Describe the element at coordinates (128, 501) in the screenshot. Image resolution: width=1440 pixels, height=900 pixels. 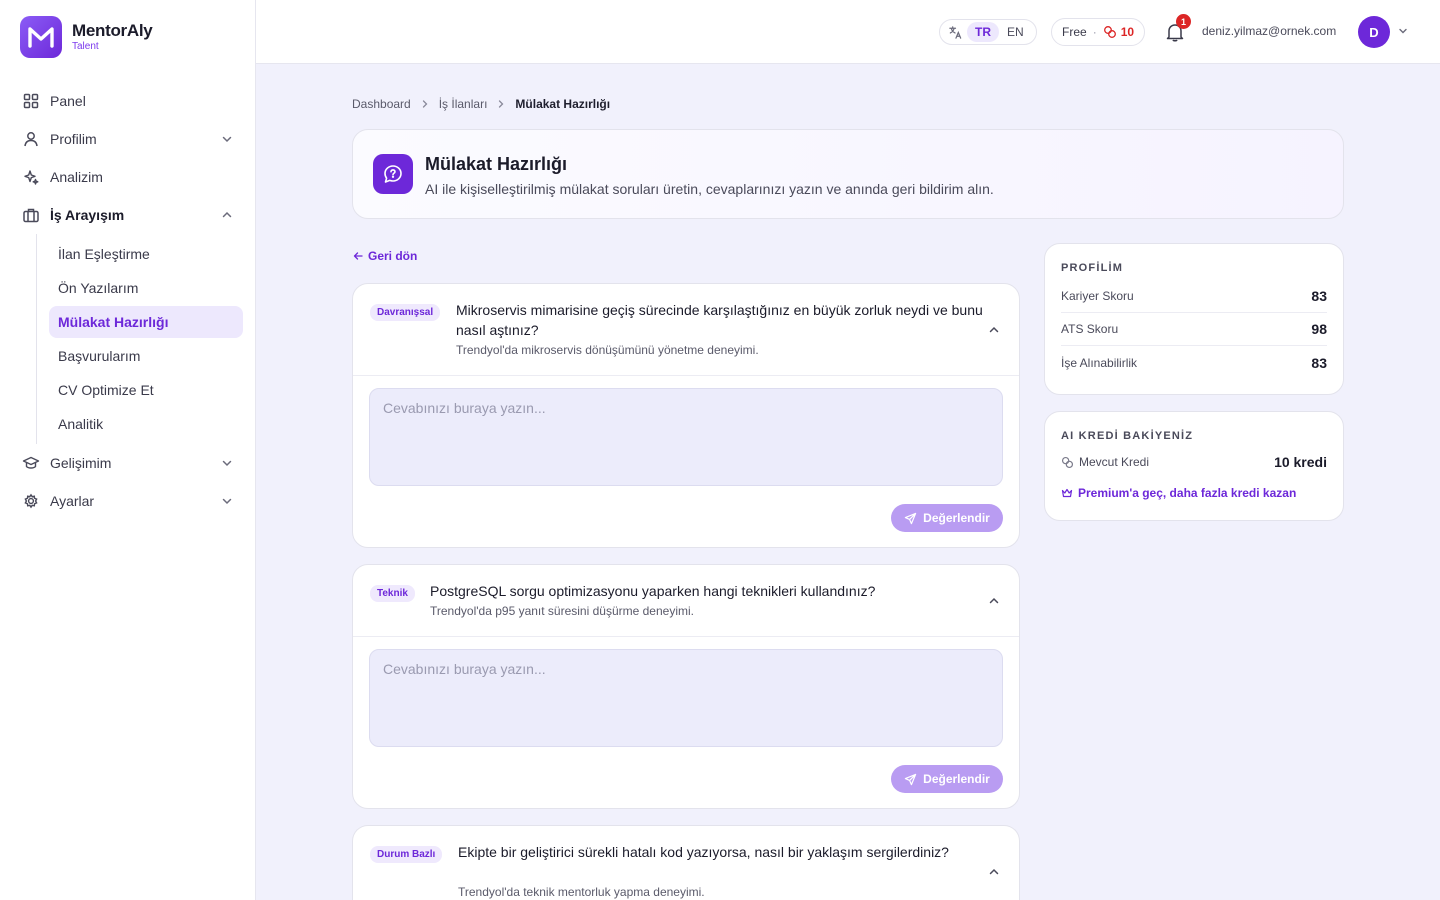
I see `sidebar-item-ayarlar: Ayarlar` at that location.